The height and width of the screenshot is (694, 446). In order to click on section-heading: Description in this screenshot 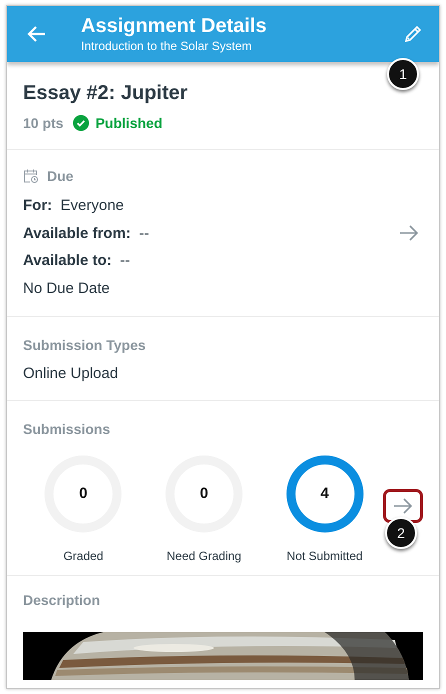, I will do `click(62, 600)`.